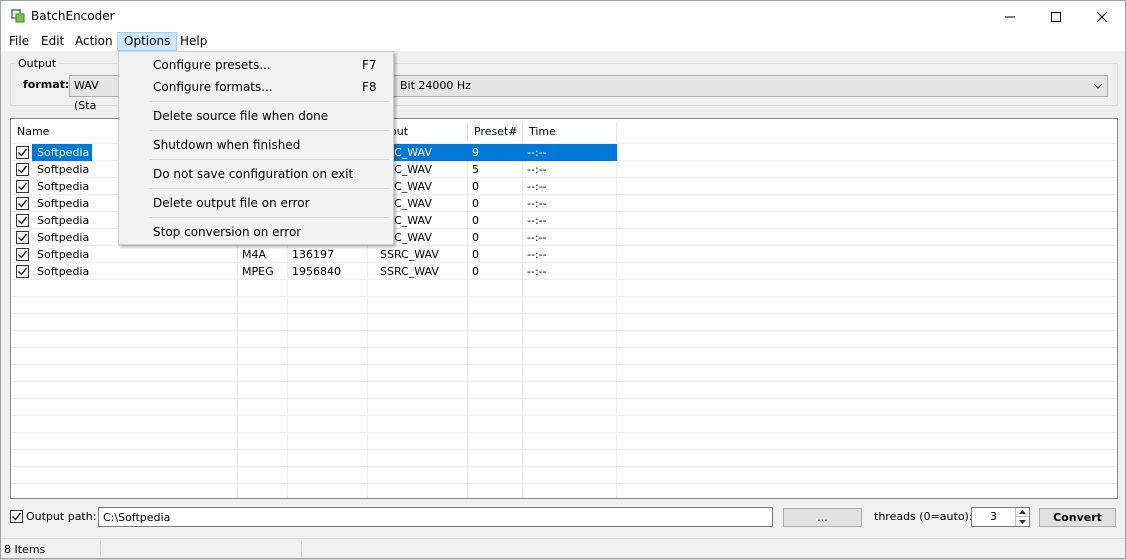 This screenshot has width=1126, height=559. I want to click on output-group-label: Output, so click(37, 63).